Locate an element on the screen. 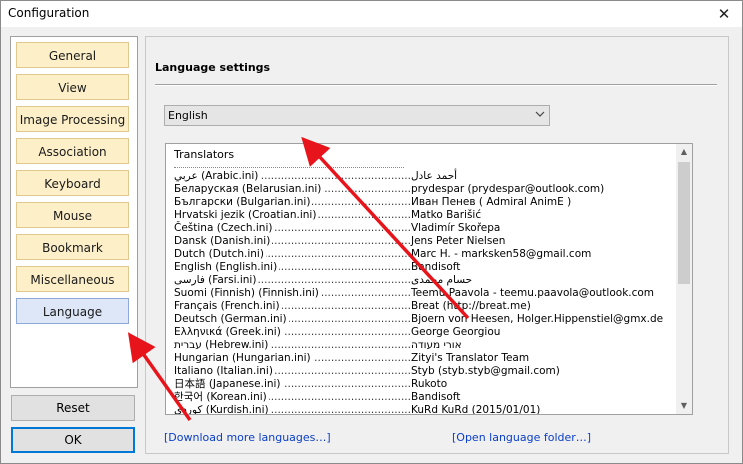 The image size is (743, 464). language-select-value: English is located at coordinates (188, 115).